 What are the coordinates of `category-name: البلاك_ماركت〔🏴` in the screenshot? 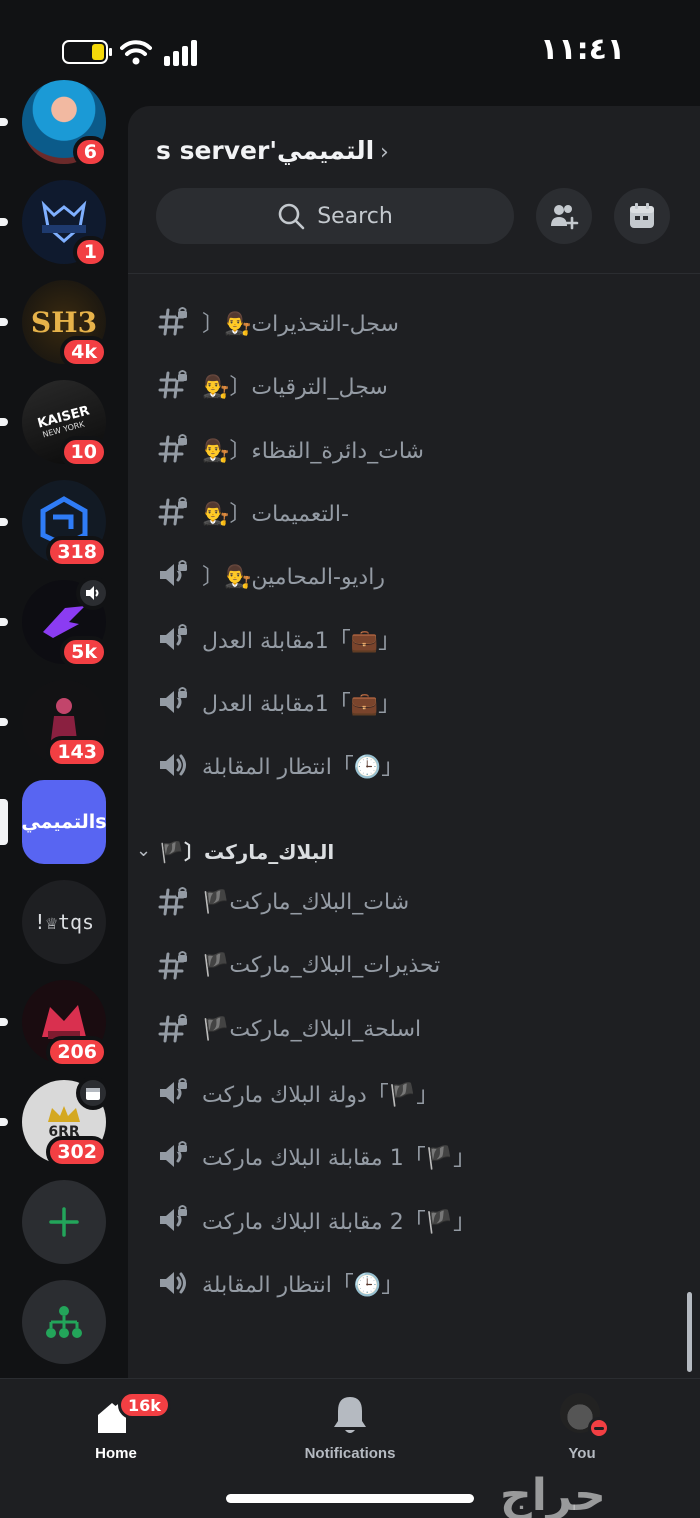 It's located at (247, 851).